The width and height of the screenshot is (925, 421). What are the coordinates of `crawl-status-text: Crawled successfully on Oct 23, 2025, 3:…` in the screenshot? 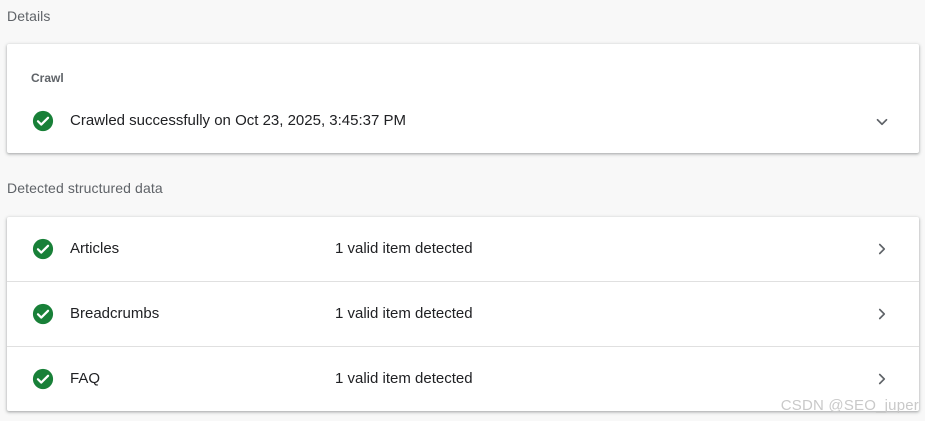 It's located at (238, 120).